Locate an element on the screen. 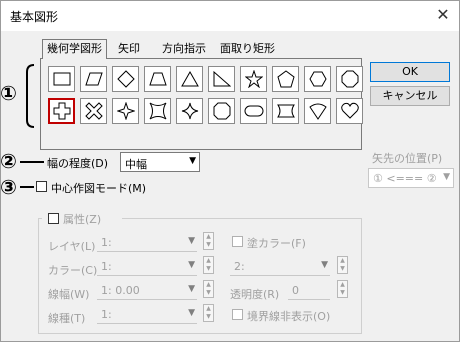 The image size is (460, 342). transparency-value: 0 is located at coordinates (295, 290).